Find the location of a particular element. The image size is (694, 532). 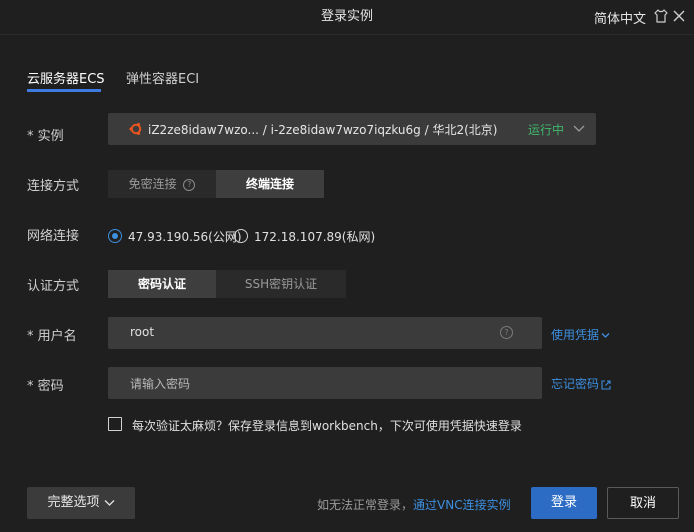

footer-hint-text: 如无法正常登录， is located at coordinates (365, 505).